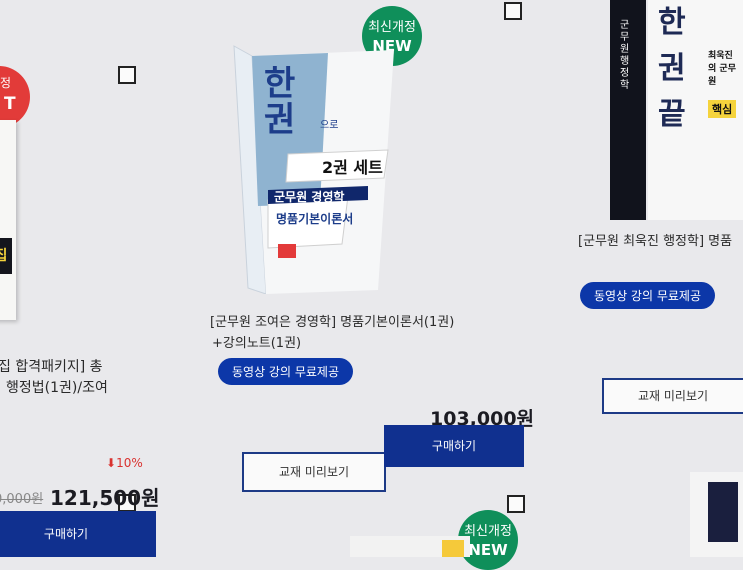 This screenshot has width=743, height=570. What do you see at coordinates (314, 472) in the screenshot?
I see `center-preview-button: 교재 미리보기` at bounding box center [314, 472].